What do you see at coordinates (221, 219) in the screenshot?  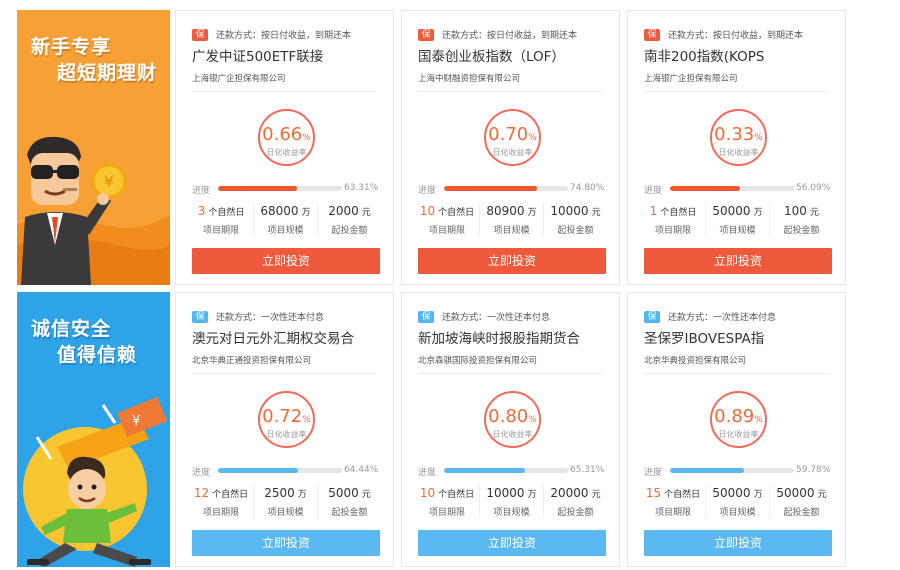 I see `stat-term: 3 个自然日 项目期限` at bounding box center [221, 219].